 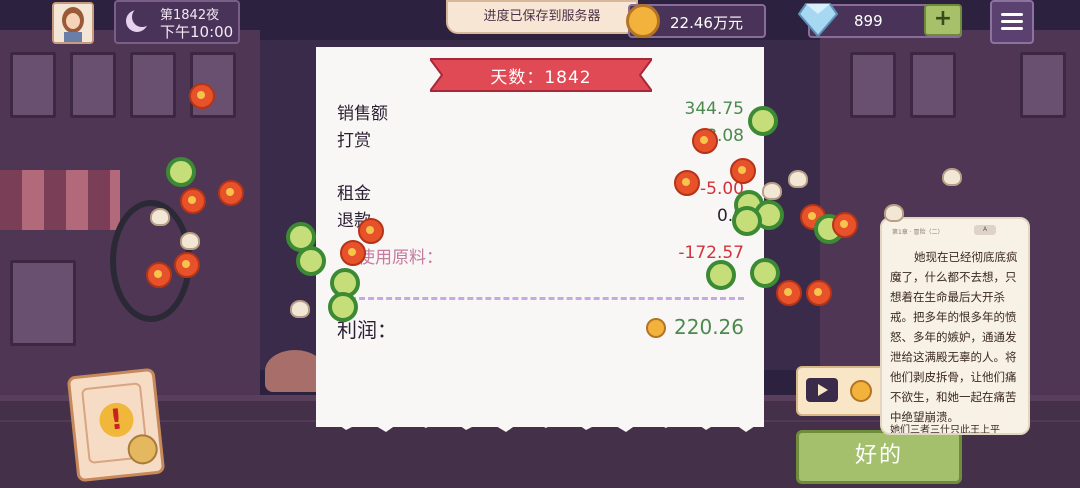 I want to click on video-icon, so click(x=822, y=390).